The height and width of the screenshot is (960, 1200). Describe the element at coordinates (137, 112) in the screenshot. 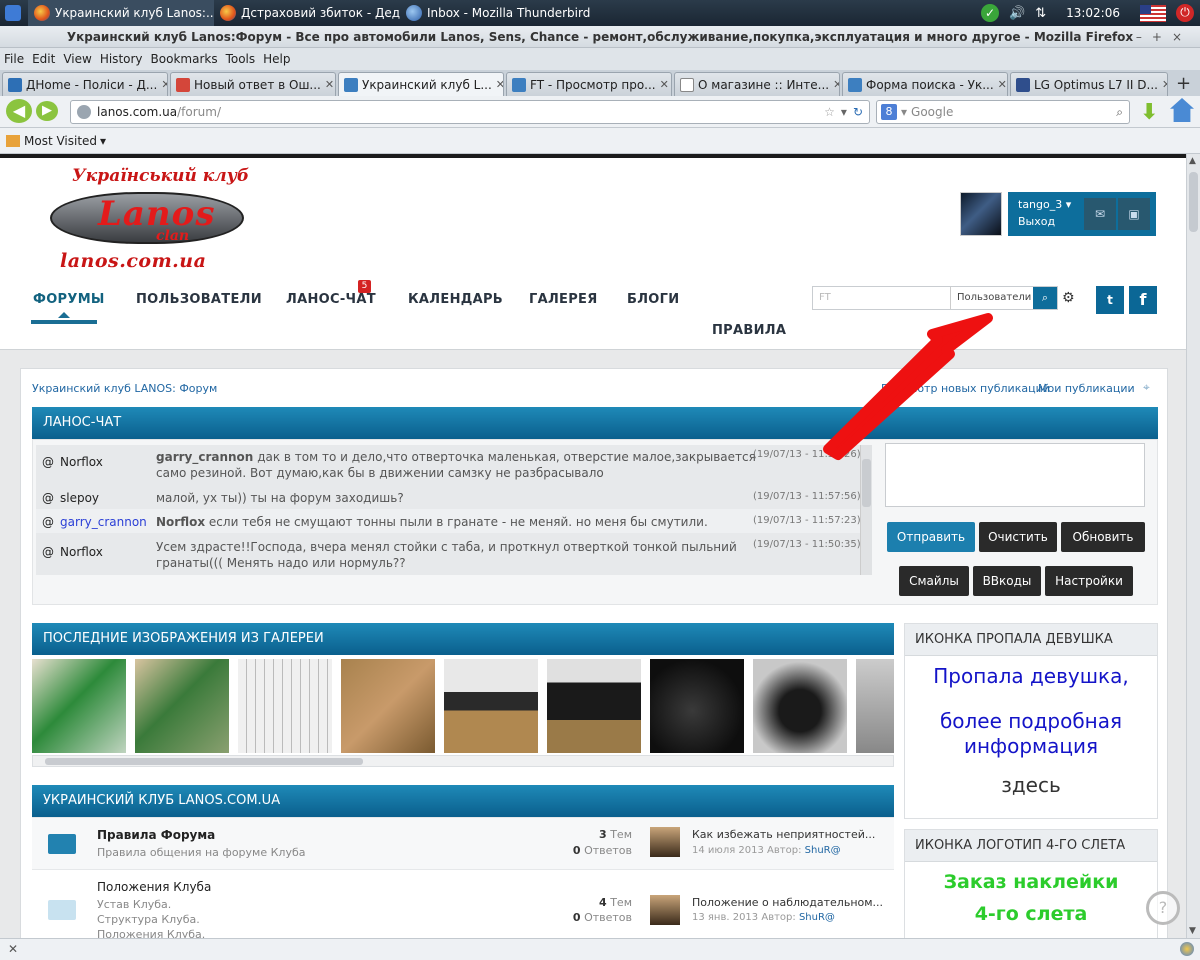

I see `url-host: lanos.com.ua` at that location.